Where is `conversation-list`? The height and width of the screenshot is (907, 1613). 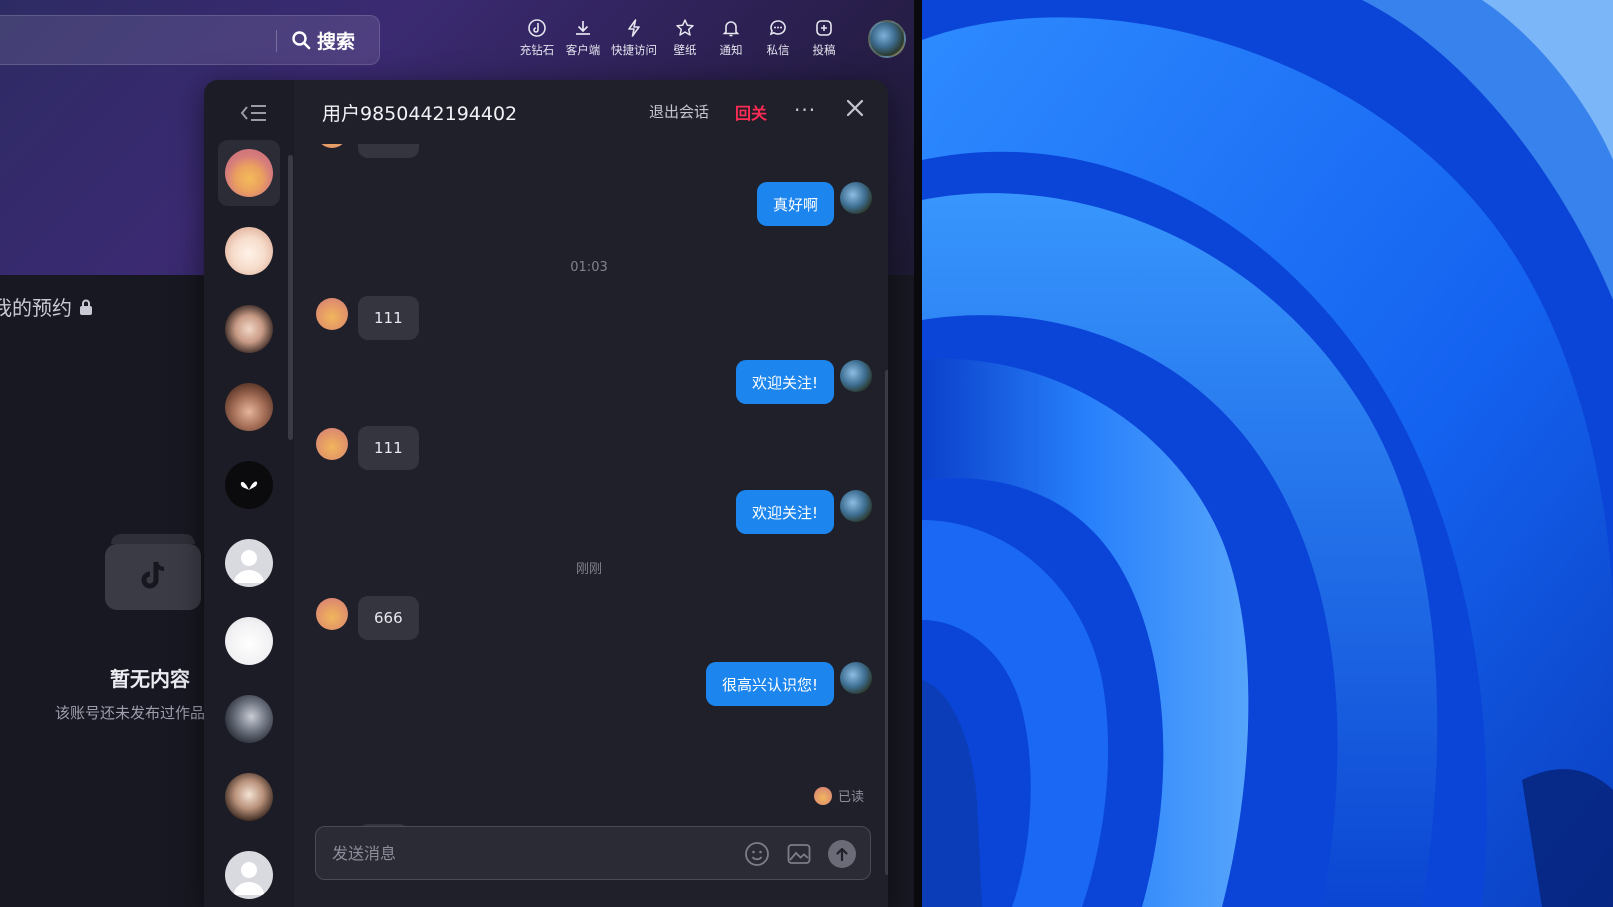 conversation-list is located at coordinates (249, 493).